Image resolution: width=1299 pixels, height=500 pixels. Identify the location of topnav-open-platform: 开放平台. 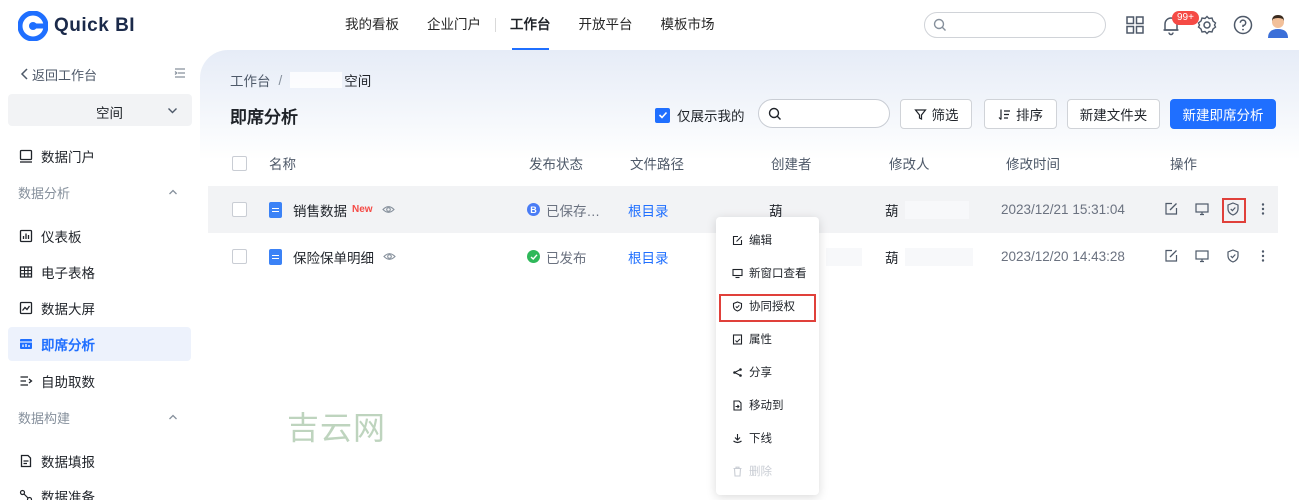
(606, 25).